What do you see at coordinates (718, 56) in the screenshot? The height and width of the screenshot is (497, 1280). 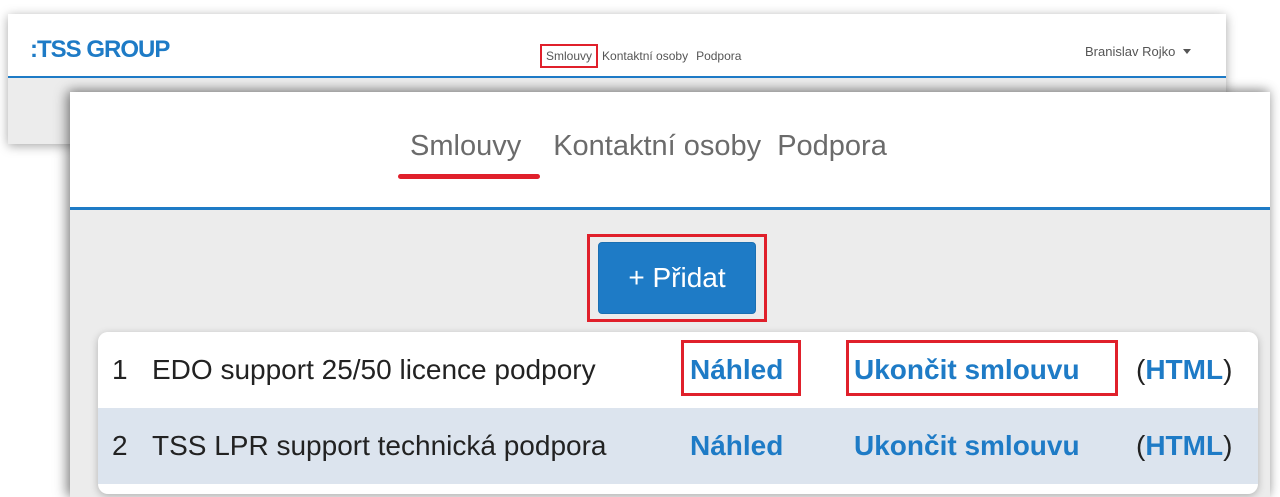 I see `nav-item-podpora: Podpora` at bounding box center [718, 56].